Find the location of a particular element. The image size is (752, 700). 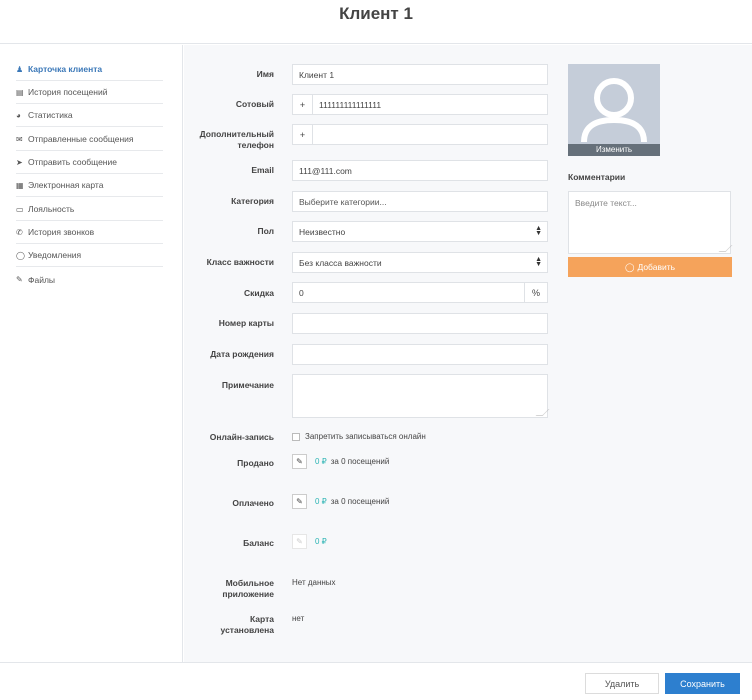

card-installed-label: Карта установлена is located at coordinates (229, 625).